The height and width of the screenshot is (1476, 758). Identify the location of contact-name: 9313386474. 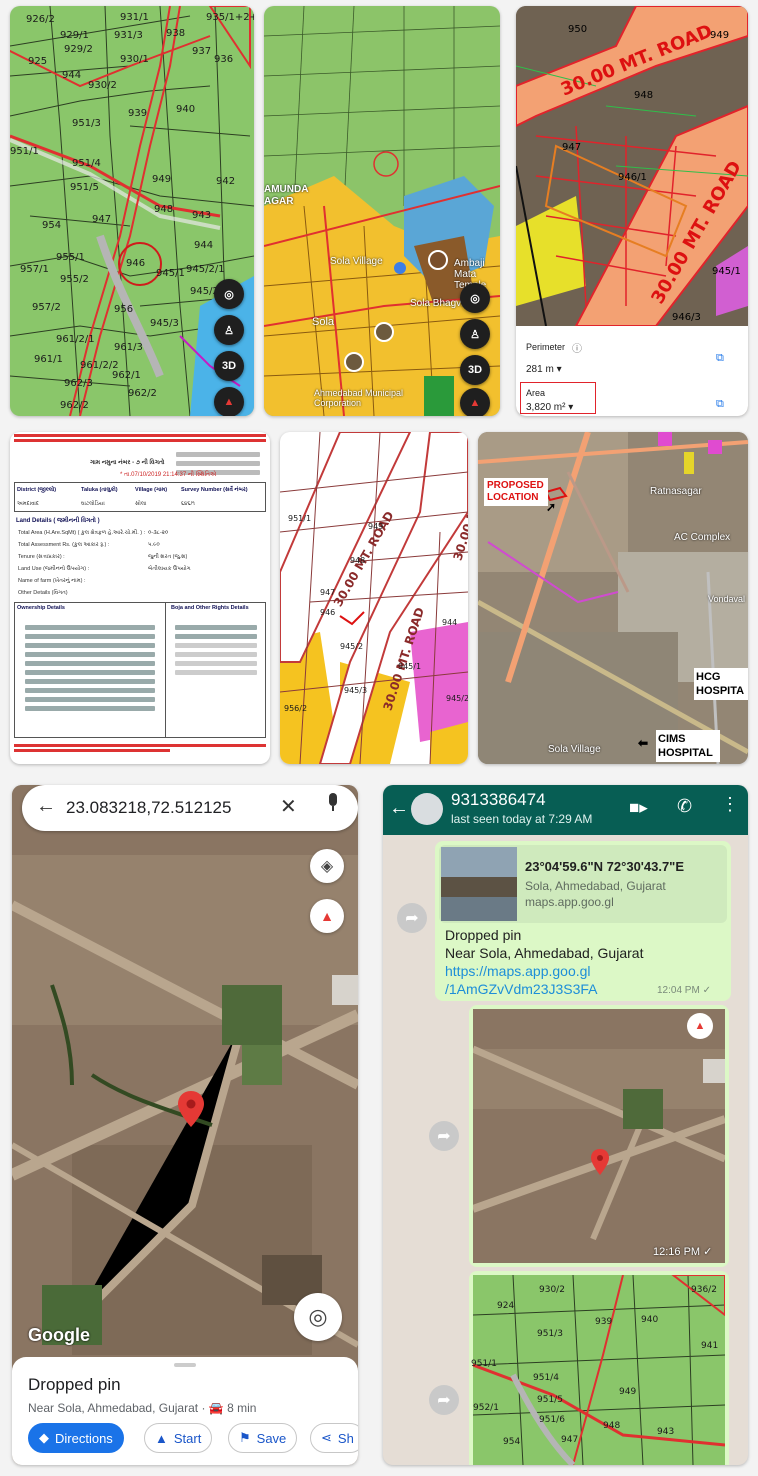
(498, 800).